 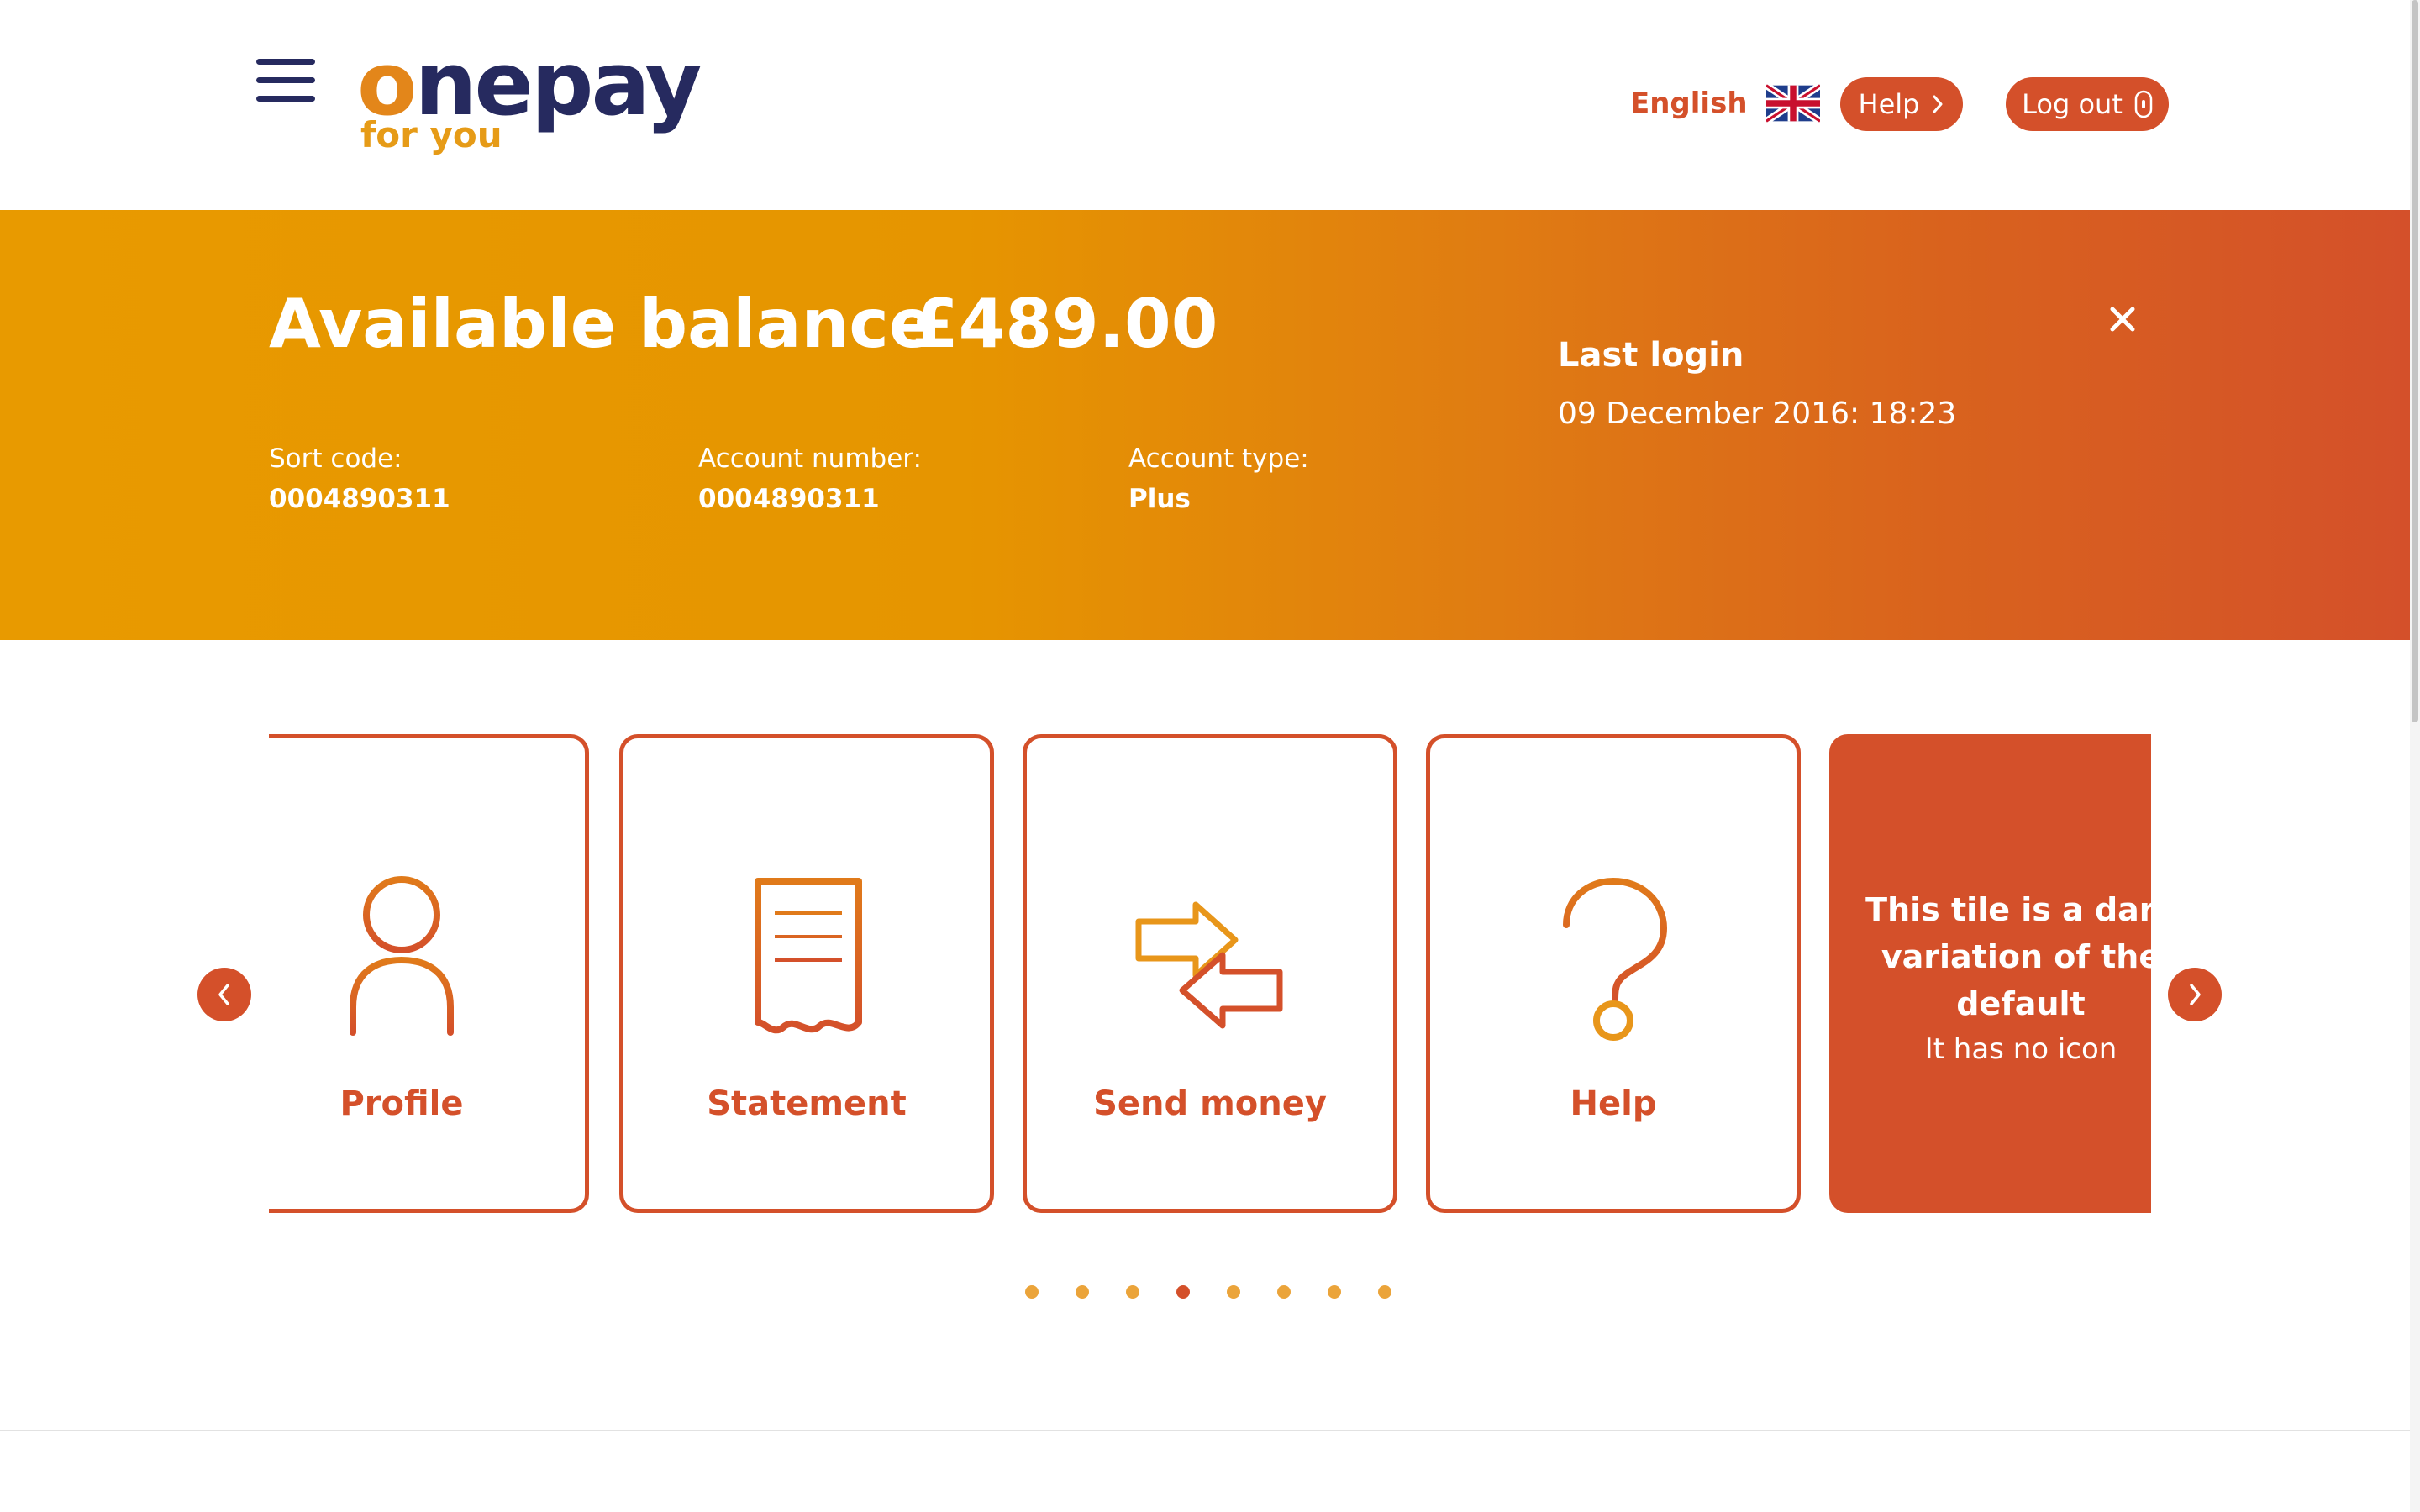 What do you see at coordinates (529, 99) in the screenshot?
I see `onepay-logo: onepay for you` at bounding box center [529, 99].